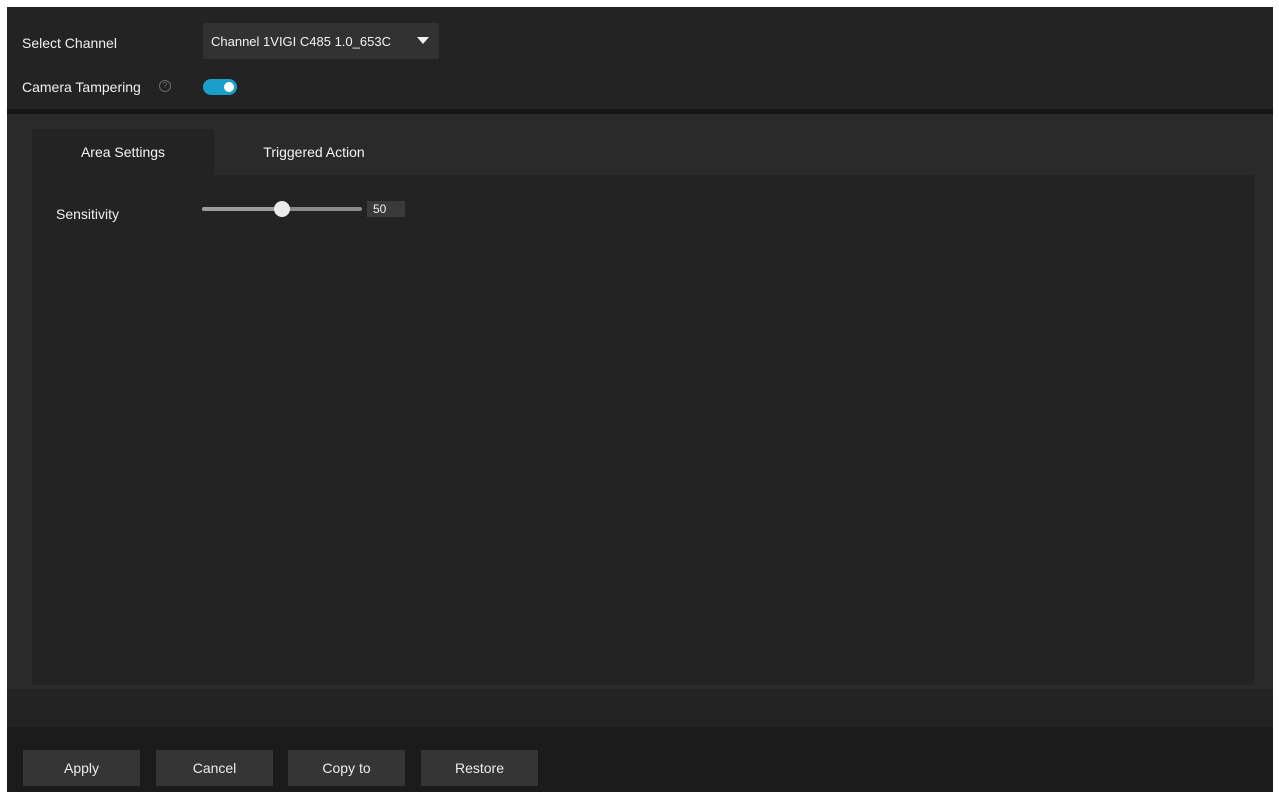 This screenshot has height=793, width=1279. What do you see at coordinates (220, 87) in the screenshot?
I see `camera-tampering-toggle` at bounding box center [220, 87].